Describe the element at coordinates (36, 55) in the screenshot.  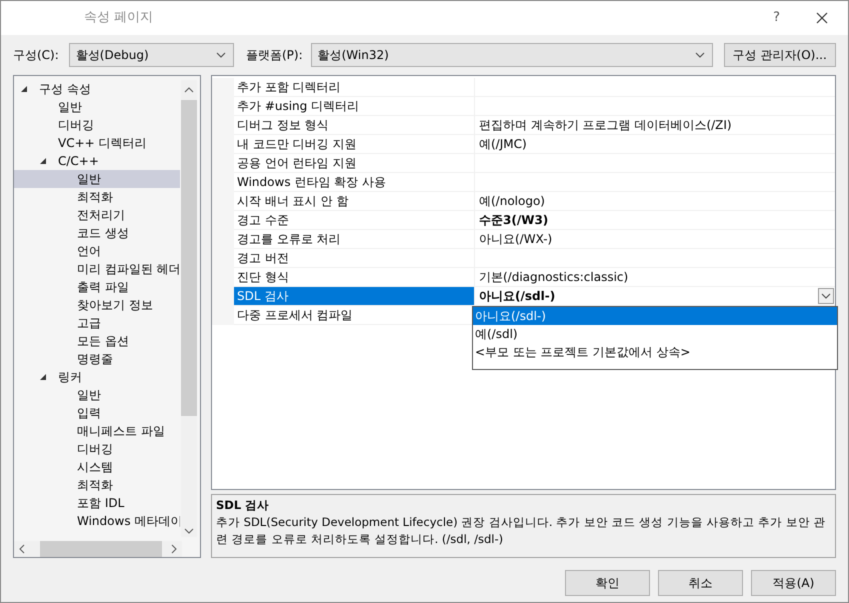
I see `configuration-label: 구성(C):` at that location.